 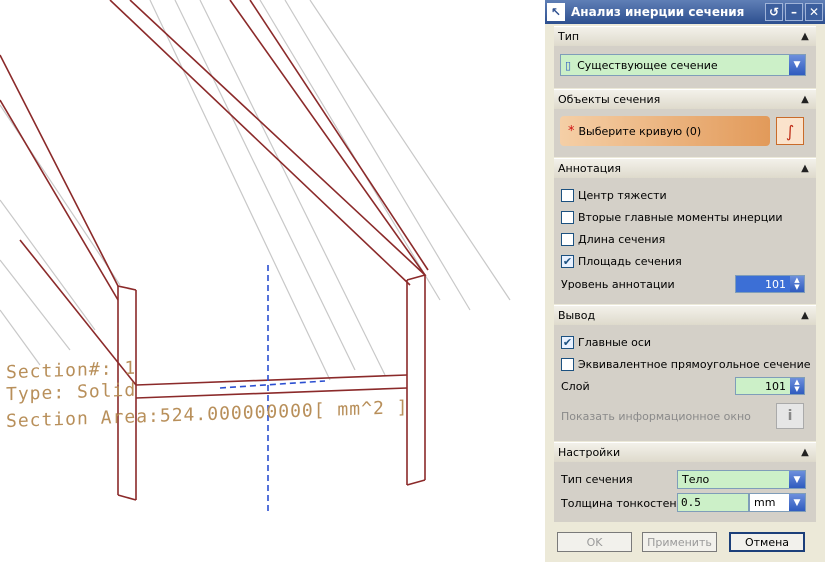 What do you see at coordinates (567, 217) in the screenshot?
I see `principal-moments-checkbox` at bounding box center [567, 217].